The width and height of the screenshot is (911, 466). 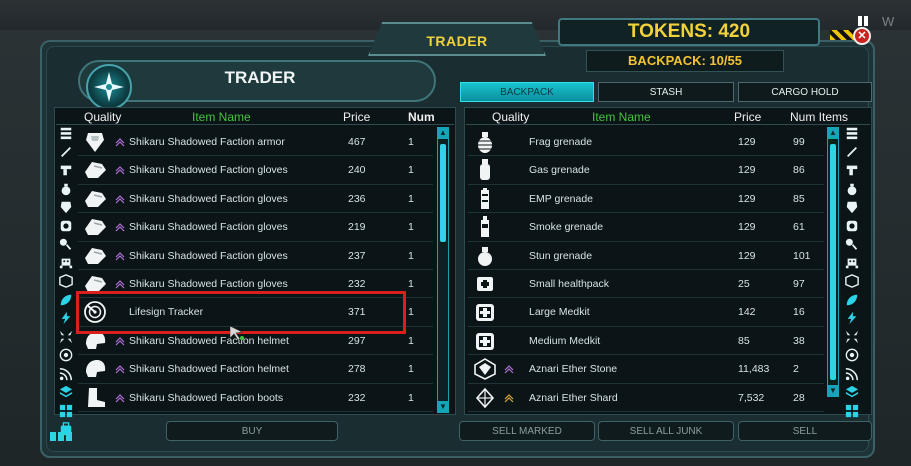 I want to click on list-item: Aznari Ether Shard 7,532 28, so click(x=646, y=398).